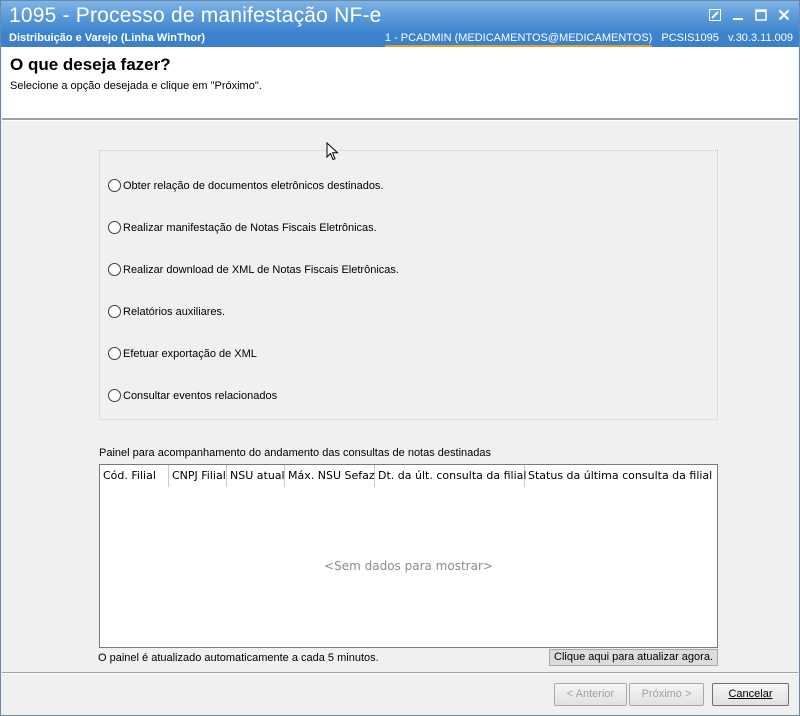  What do you see at coordinates (518, 39) in the screenshot?
I see `user-label: 1 - PCADMIN (MEDICAMENTOS@MEDICAMENTOS)` at bounding box center [518, 39].